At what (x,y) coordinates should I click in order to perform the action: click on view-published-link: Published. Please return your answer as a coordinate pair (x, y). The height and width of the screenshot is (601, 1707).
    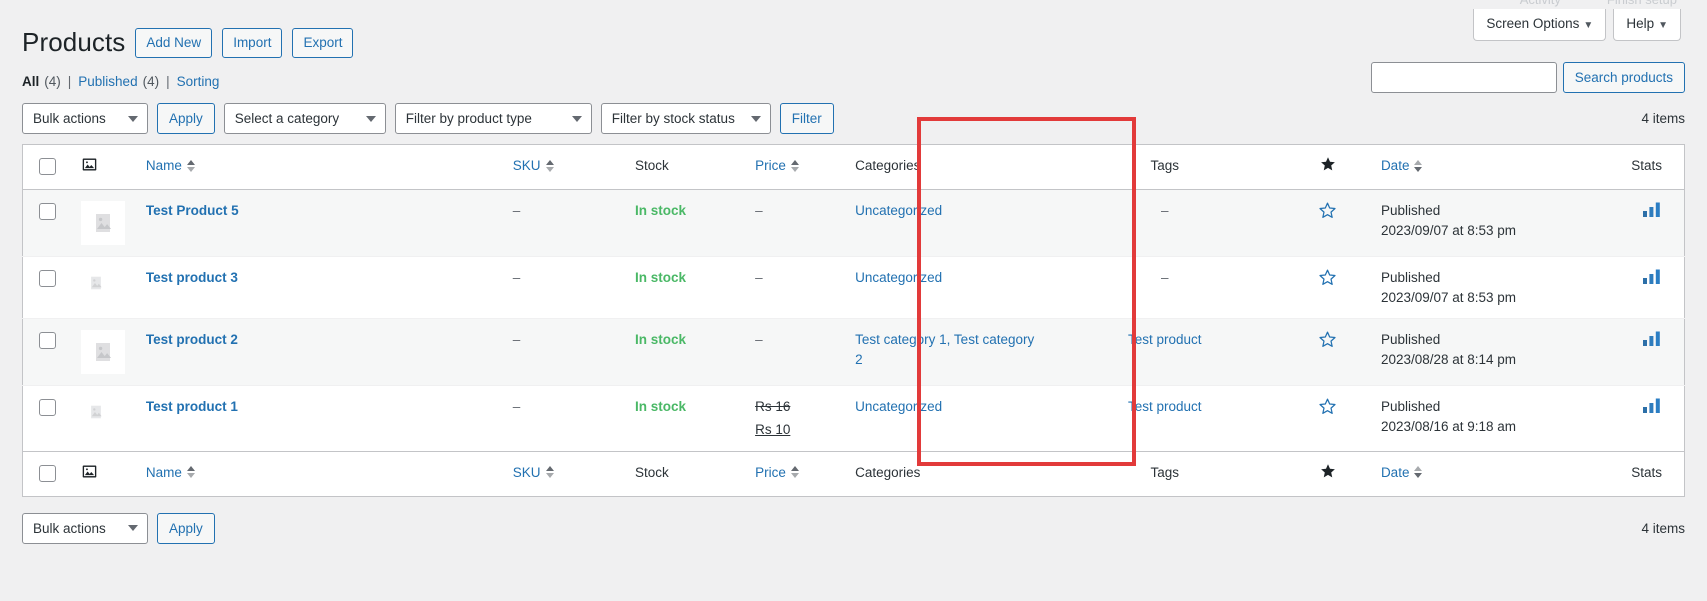
    Looking at the image, I should click on (107, 81).